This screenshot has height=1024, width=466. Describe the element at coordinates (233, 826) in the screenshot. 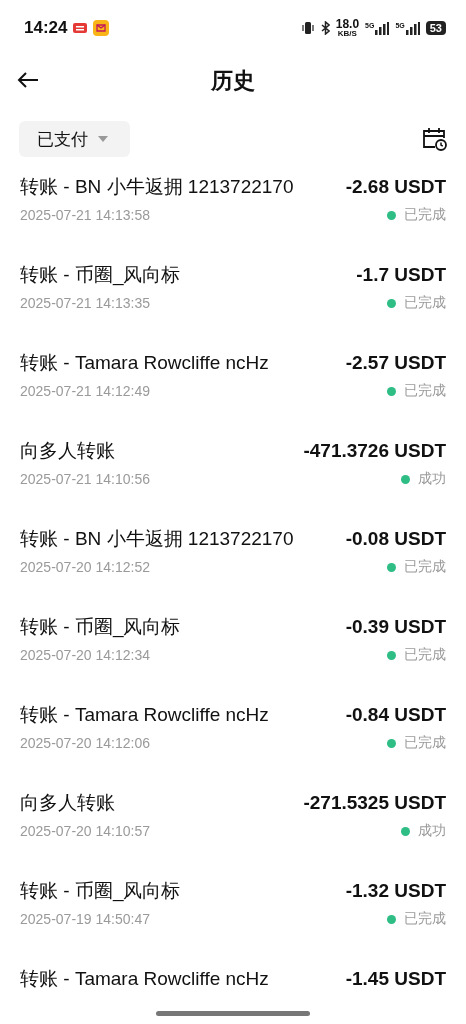

I see `transaction-row: 向多人转账 -271.5325 USDT 2025-07-20 14:10:57 成功` at that location.